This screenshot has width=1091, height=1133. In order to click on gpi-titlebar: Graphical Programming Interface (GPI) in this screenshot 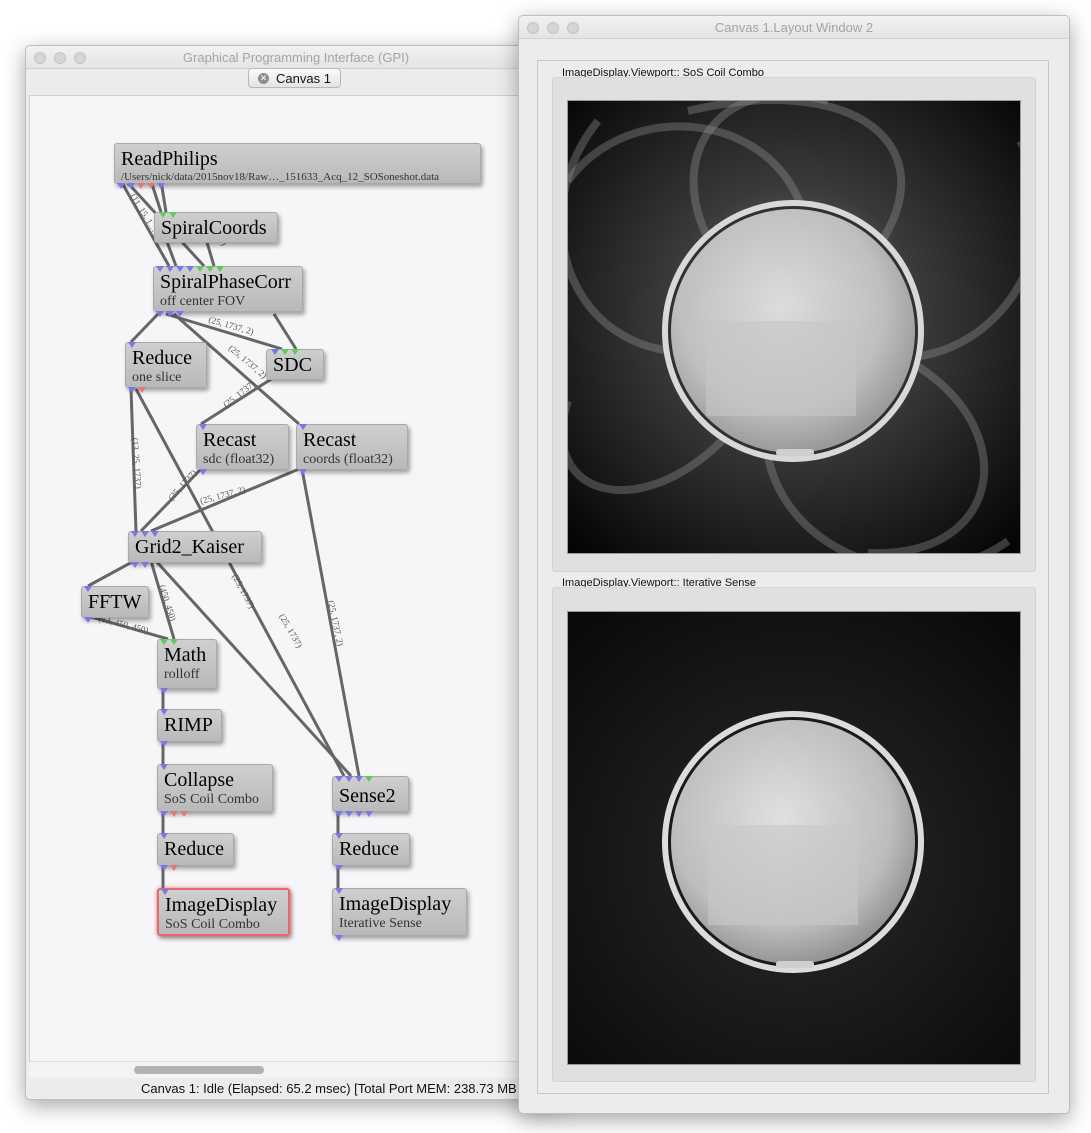, I will do `click(296, 57)`.